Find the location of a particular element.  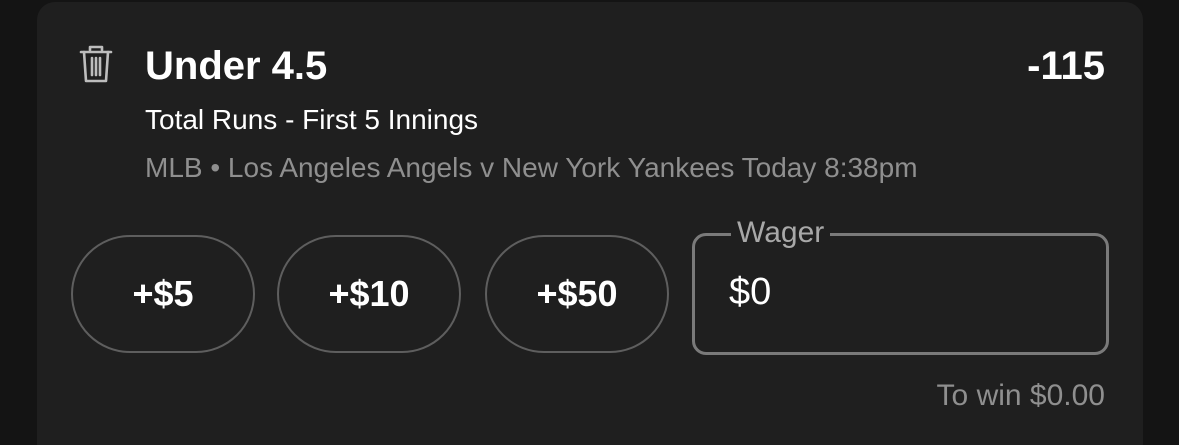

wager-input is located at coordinates (899, 292).